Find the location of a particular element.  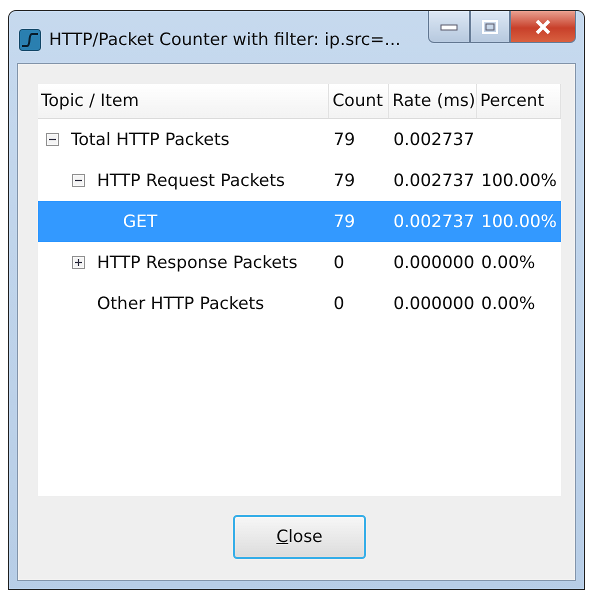

expand-icon is located at coordinates (78, 262).